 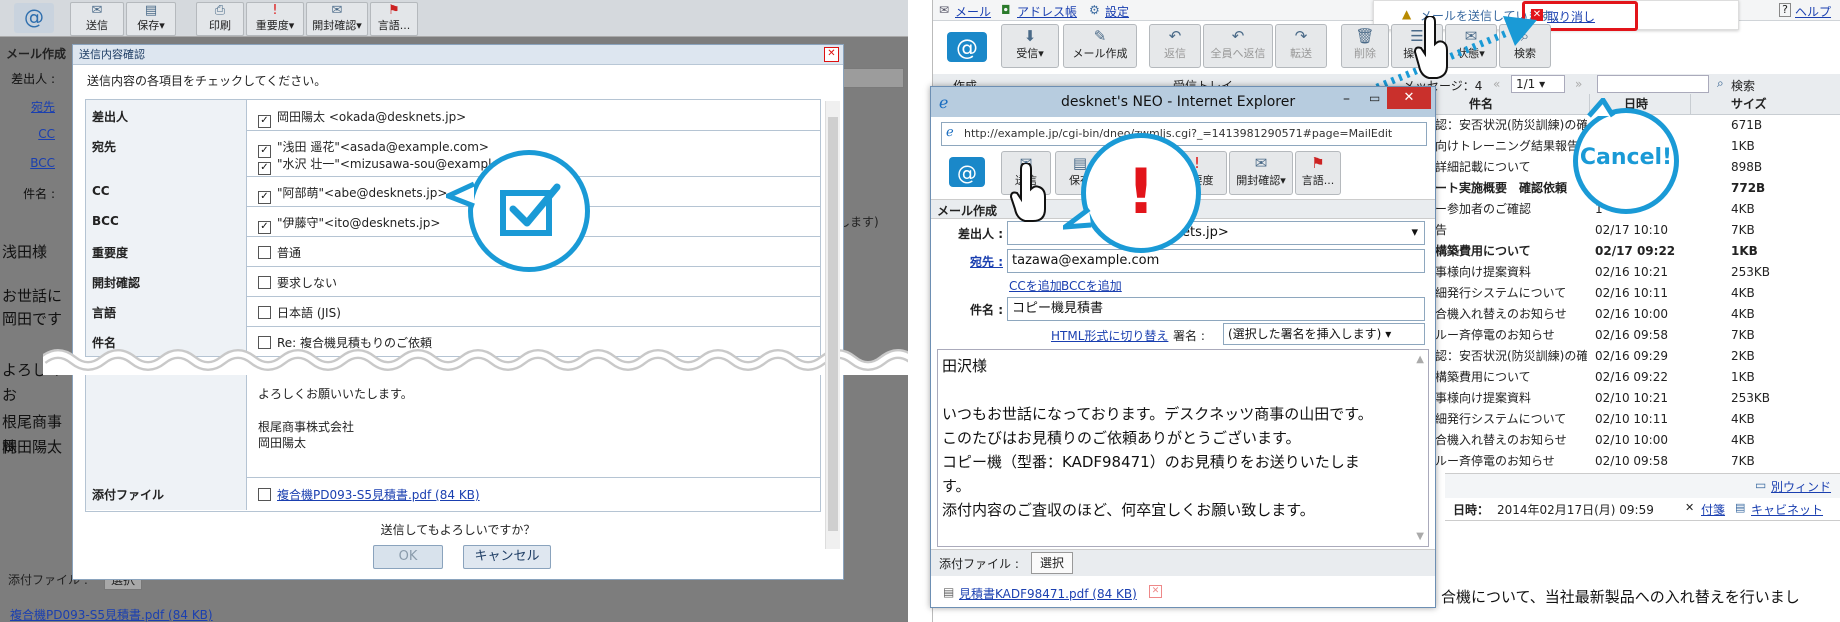 What do you see at coordinates (220, 19) in the screenshot?
I see `print-button: ⎙ 印刷` at bounding box center [220, 19].